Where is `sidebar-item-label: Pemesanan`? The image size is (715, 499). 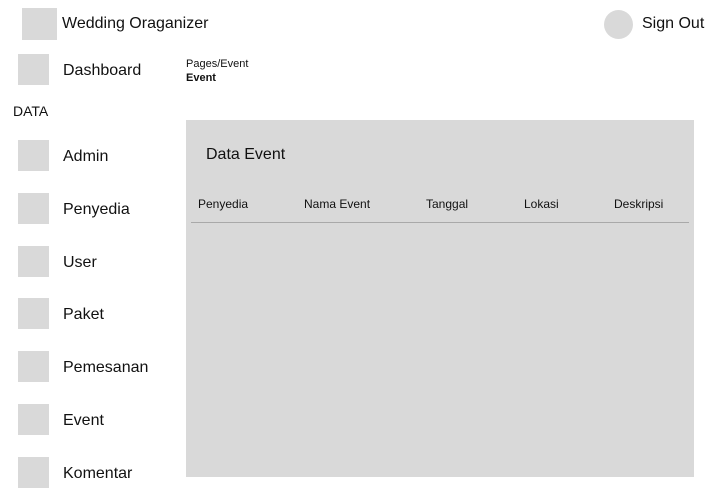
sidebar-item-label: Pemesanan is located at coordinates (106, 367).